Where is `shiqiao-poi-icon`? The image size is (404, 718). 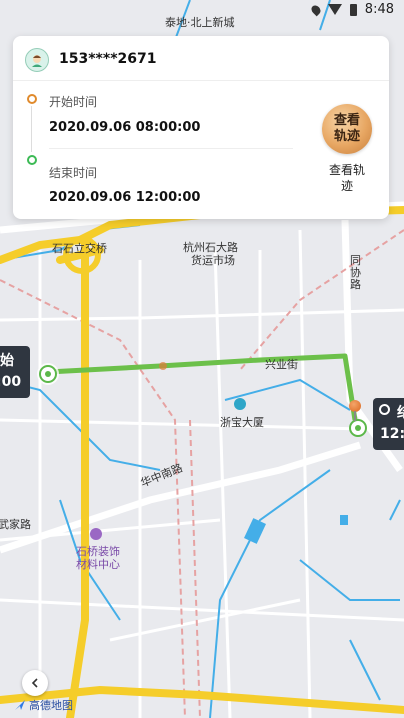 shiqiao-poi-icon is located at coordinates (96, 534).